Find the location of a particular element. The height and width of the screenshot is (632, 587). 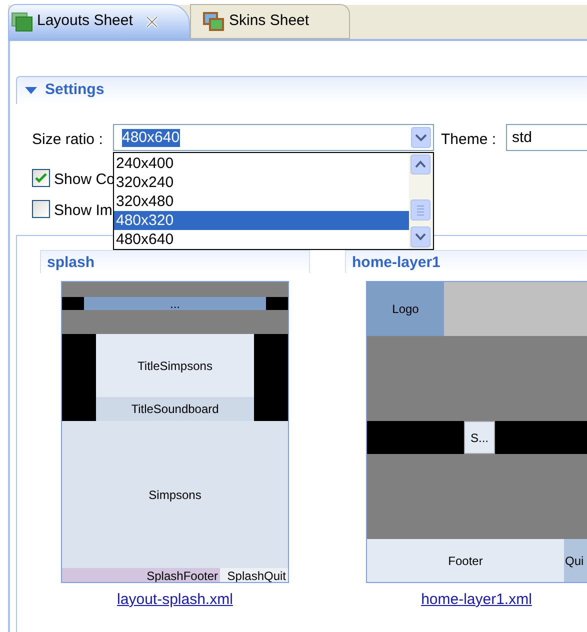

layers-icon is located at coordinates (22, 22).